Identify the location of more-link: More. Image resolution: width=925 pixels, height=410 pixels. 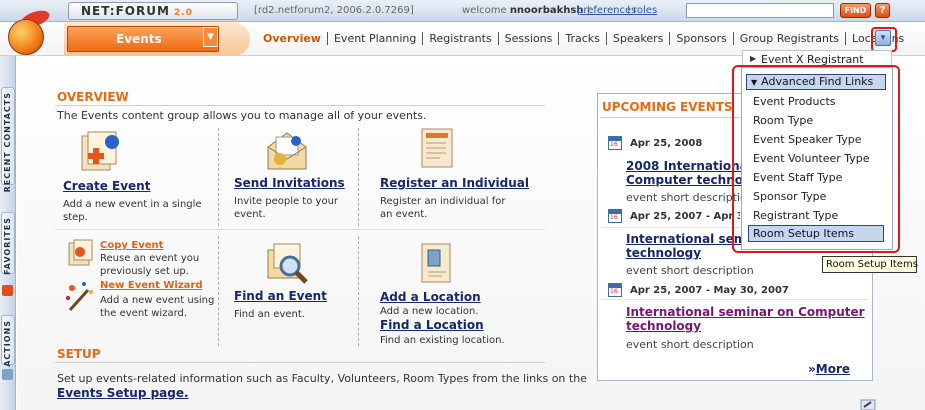
(833, 369).